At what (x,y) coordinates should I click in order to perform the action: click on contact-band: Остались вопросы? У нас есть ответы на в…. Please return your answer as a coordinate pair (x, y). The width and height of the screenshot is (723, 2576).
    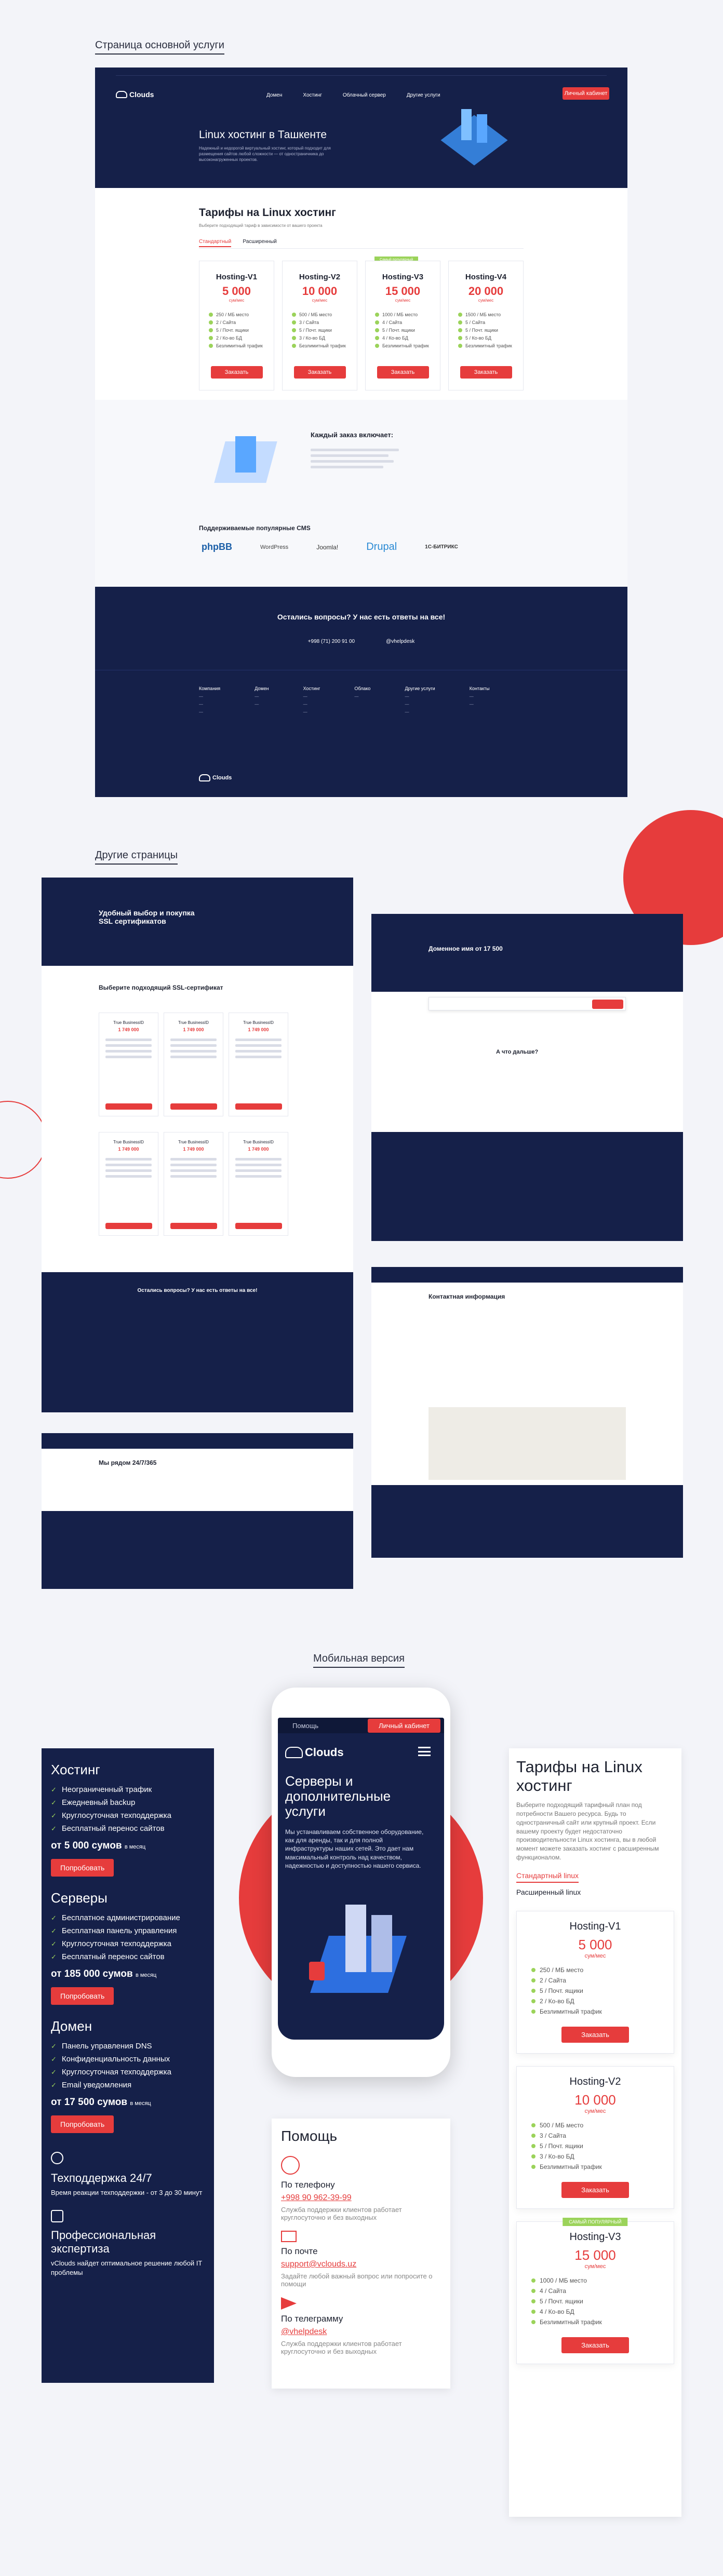
    Looking at the image, I should click on (361, 628).